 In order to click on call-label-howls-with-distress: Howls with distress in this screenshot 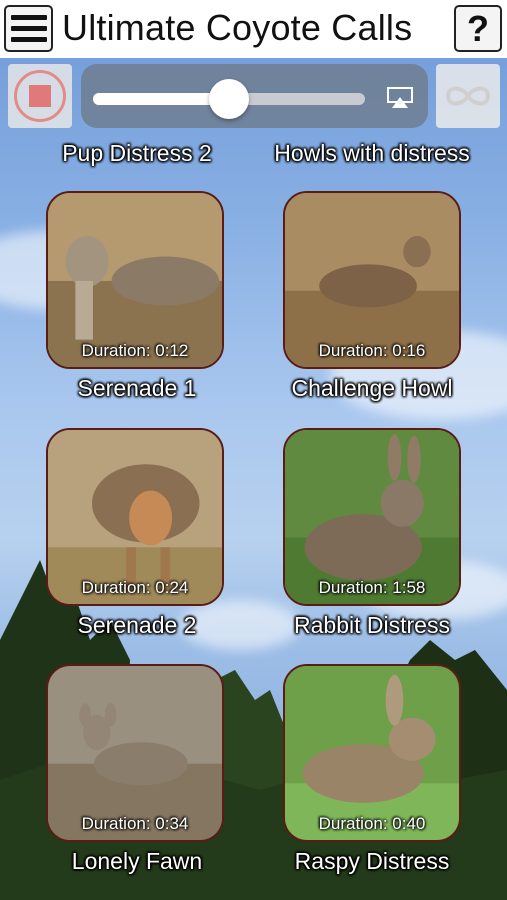, I will do `click(372, 153)`.